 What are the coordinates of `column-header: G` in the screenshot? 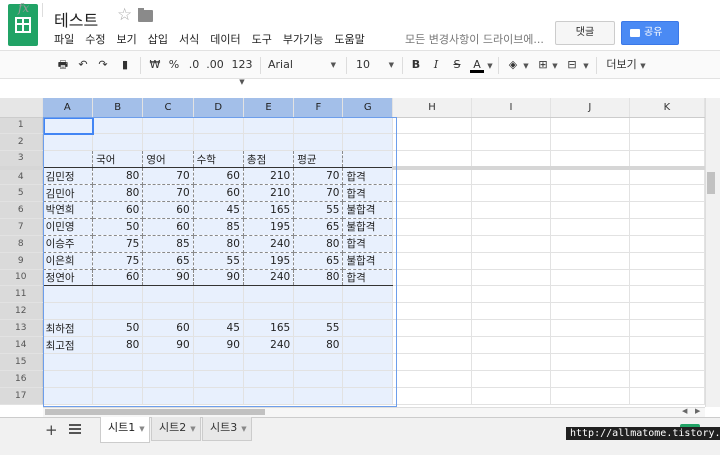 It's located at (368, 108).